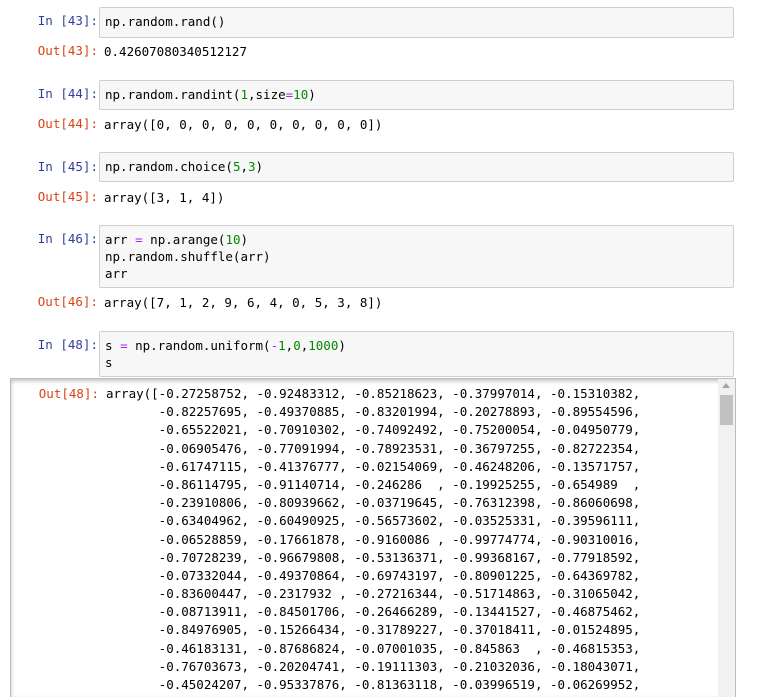  I want to click on cell-output: array([7, 1, 2, 9, 6, 4, 0, 5, 3, 8]), so click(243, 302).